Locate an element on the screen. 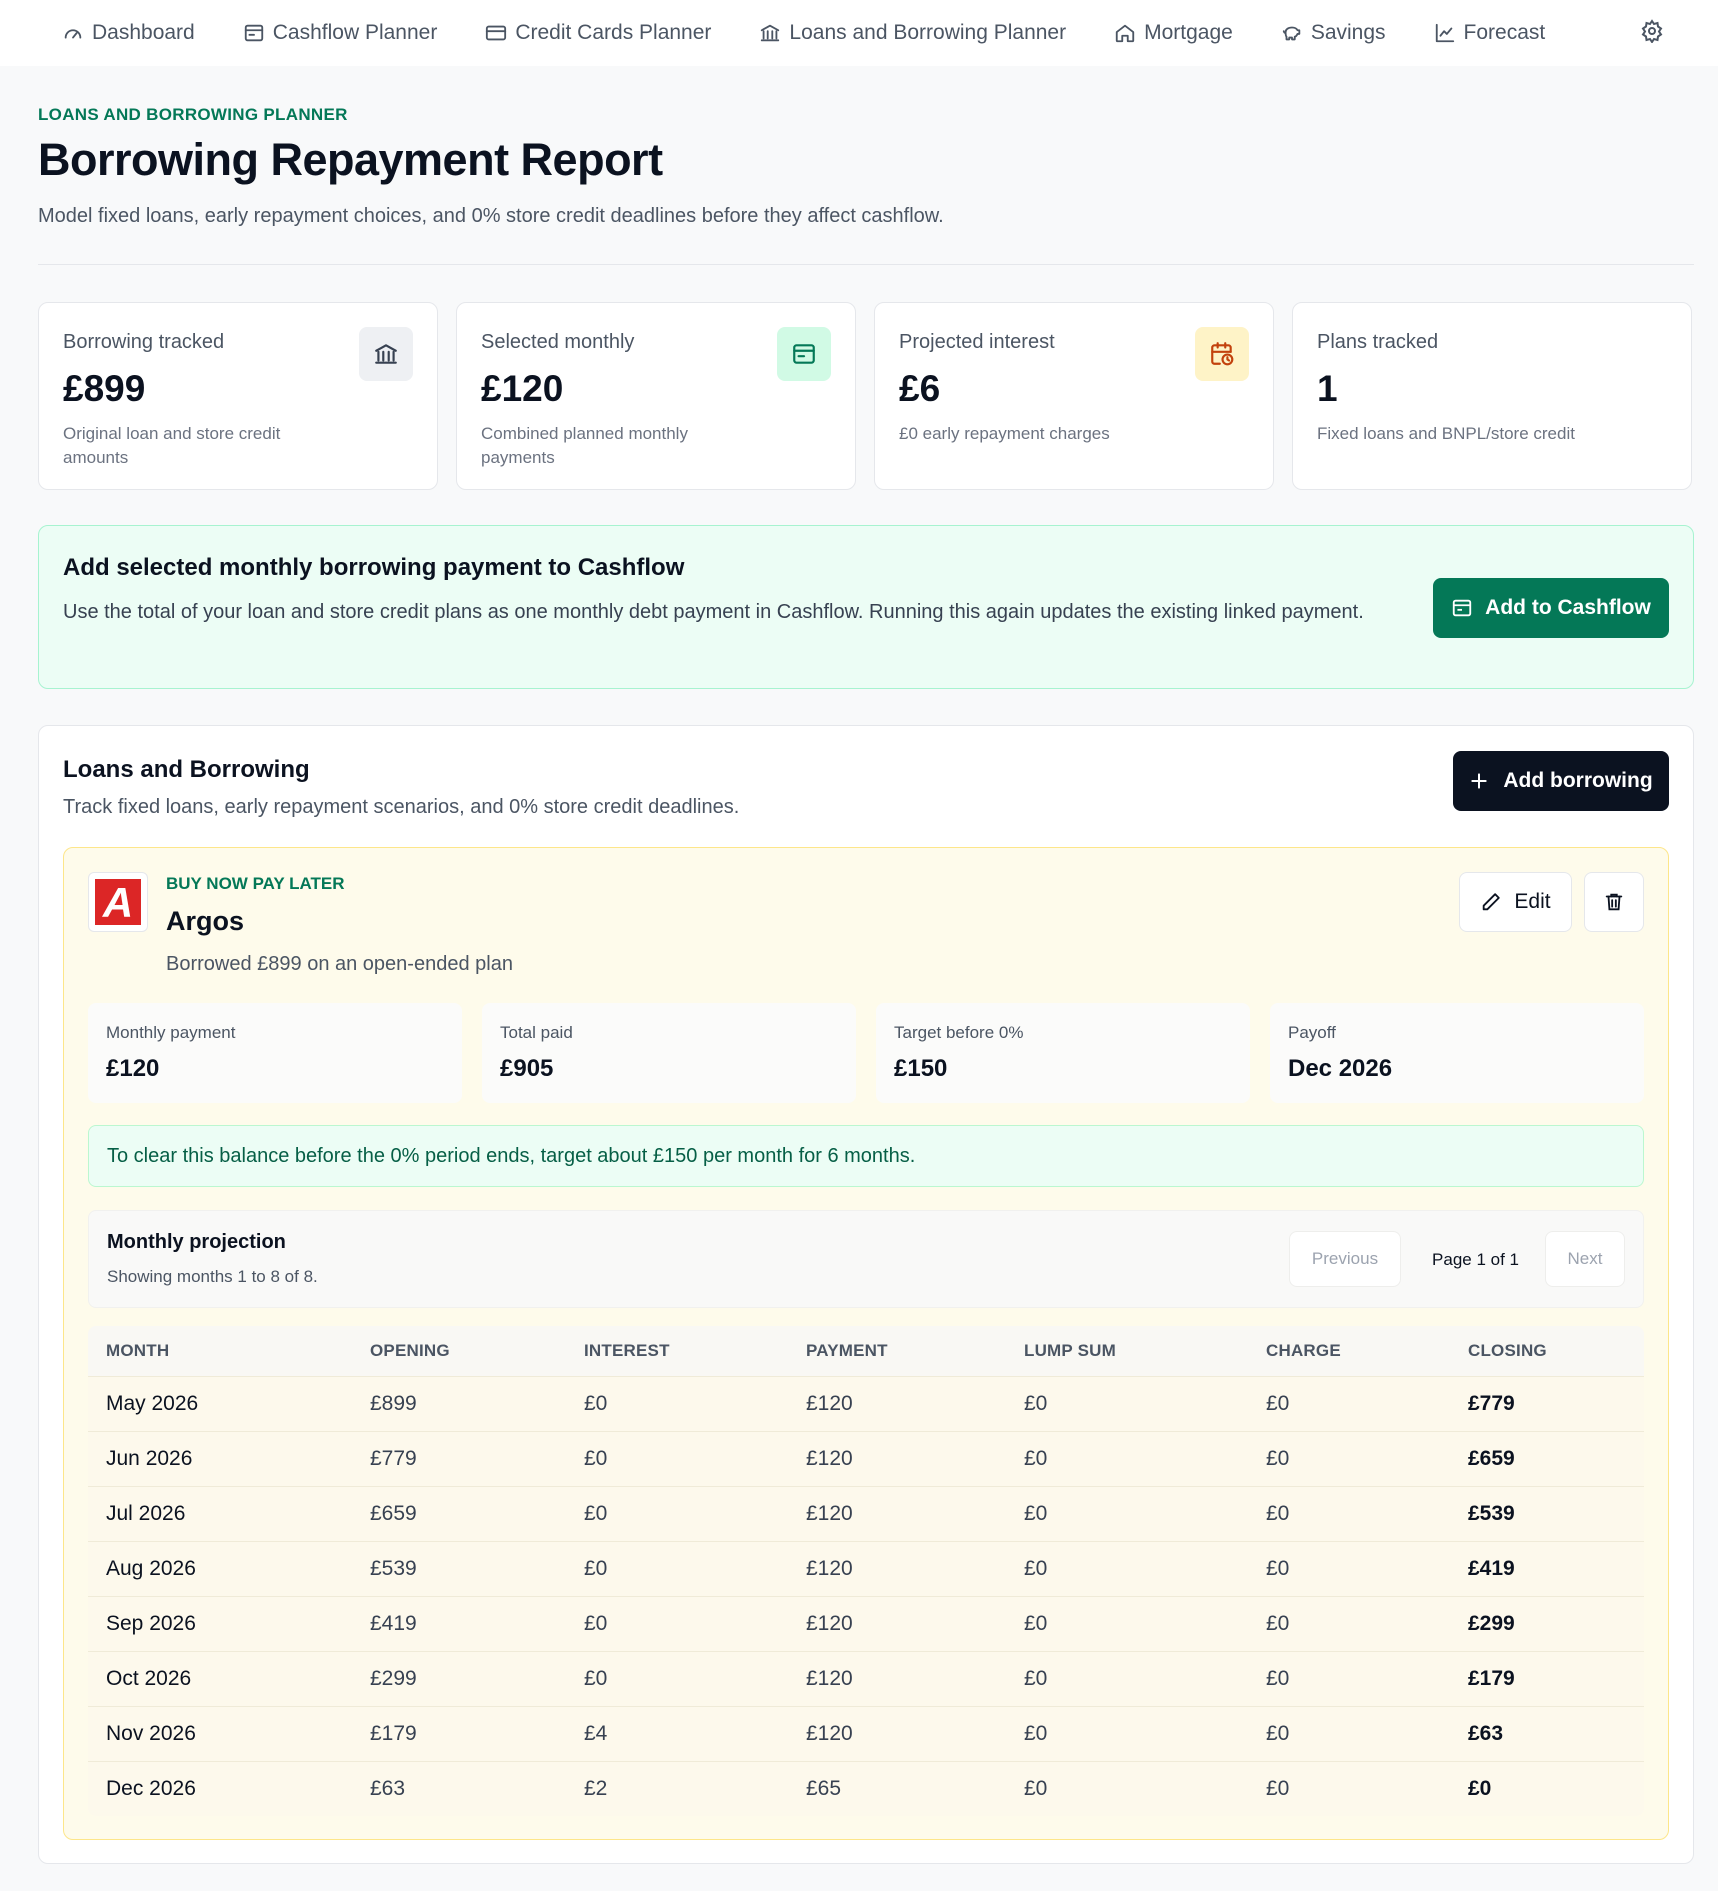 This screenshot has width=1718, height=1891. cell-opening: £299 is located at coordinates (393, 1678).